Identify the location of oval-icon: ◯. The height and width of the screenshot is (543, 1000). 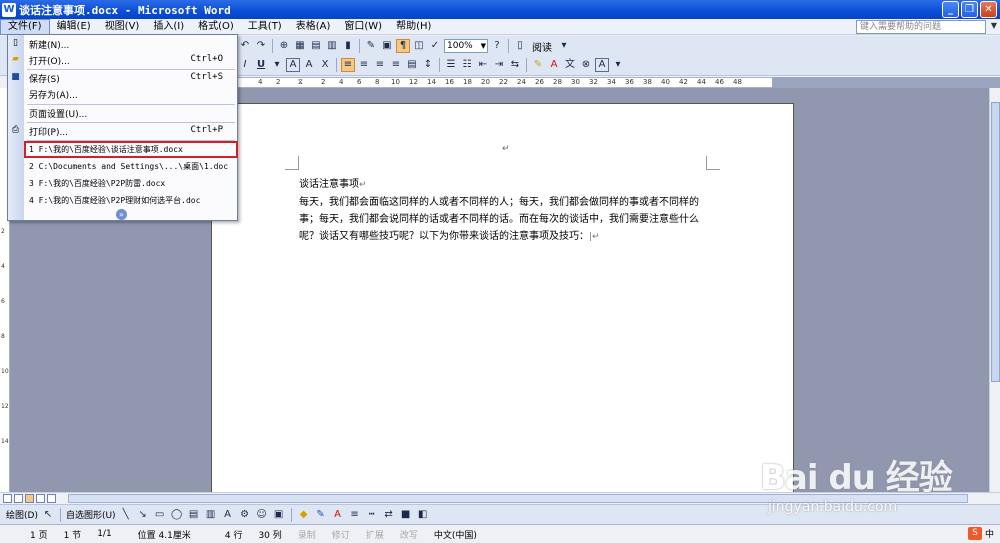
(177, 515).